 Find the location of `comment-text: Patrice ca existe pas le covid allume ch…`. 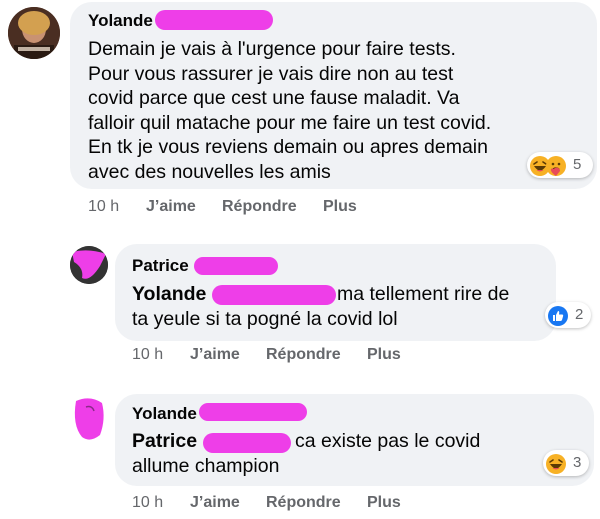

comment-text: Patrice ca existe pas le covid allume ch… is located at coordinates (337, 453).